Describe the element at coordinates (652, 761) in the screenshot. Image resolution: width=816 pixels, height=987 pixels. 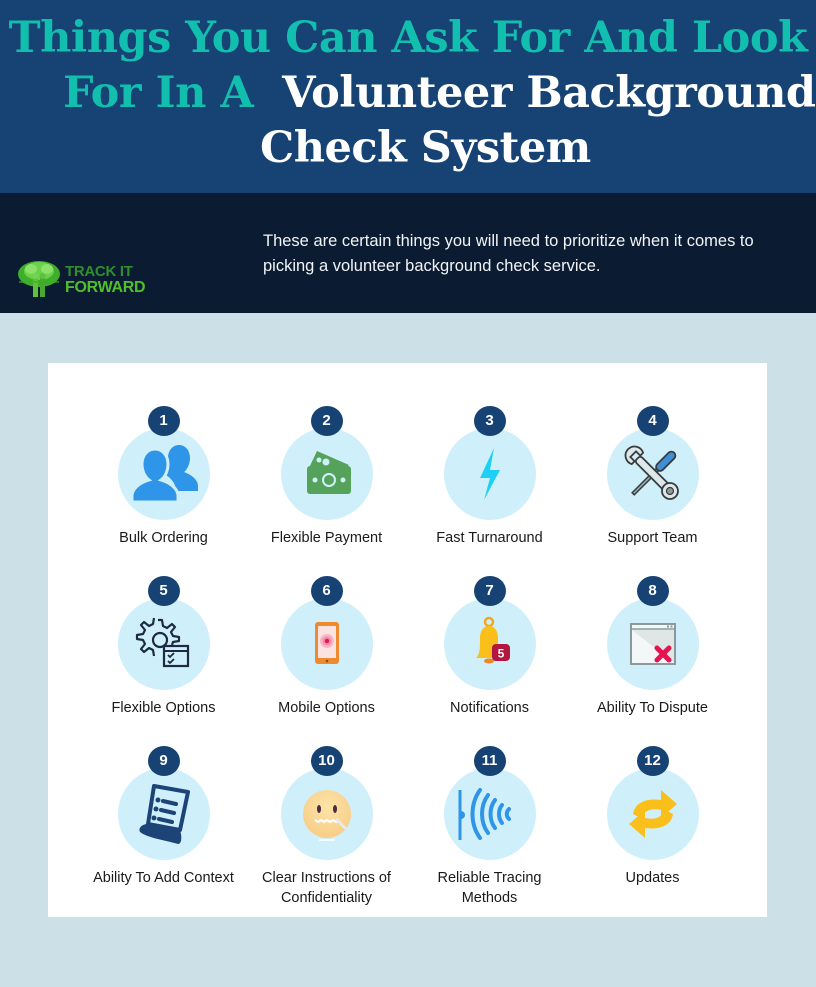
I see `number-badge: 12` at that location.